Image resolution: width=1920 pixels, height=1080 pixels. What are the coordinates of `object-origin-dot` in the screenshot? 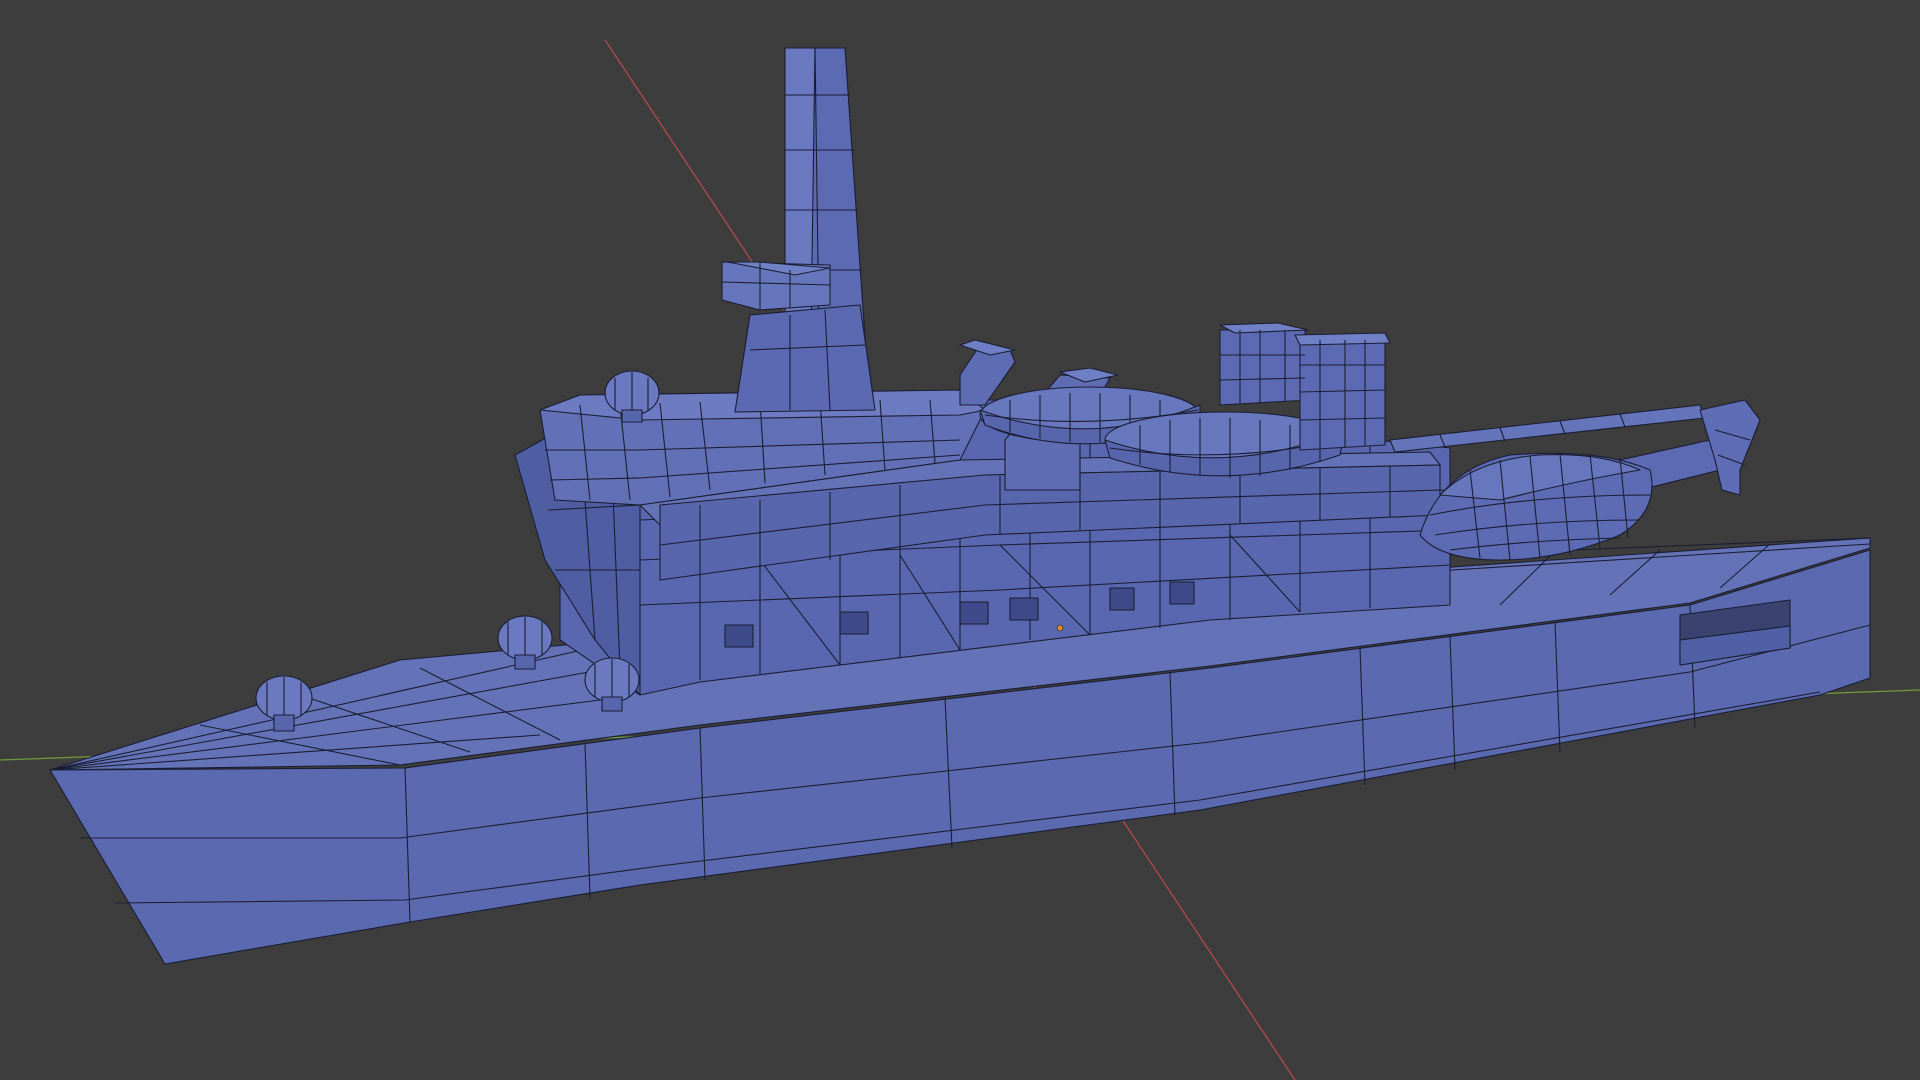 It's located at (1060, 628).